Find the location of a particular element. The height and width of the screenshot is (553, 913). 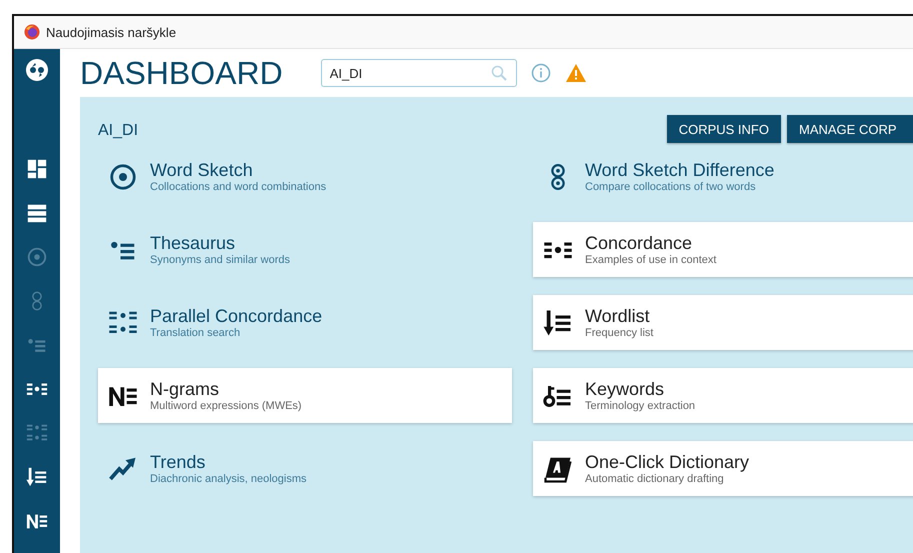

tool-card: Trends Diachronic analysis, neologisms is located at coordinates (305, 468).